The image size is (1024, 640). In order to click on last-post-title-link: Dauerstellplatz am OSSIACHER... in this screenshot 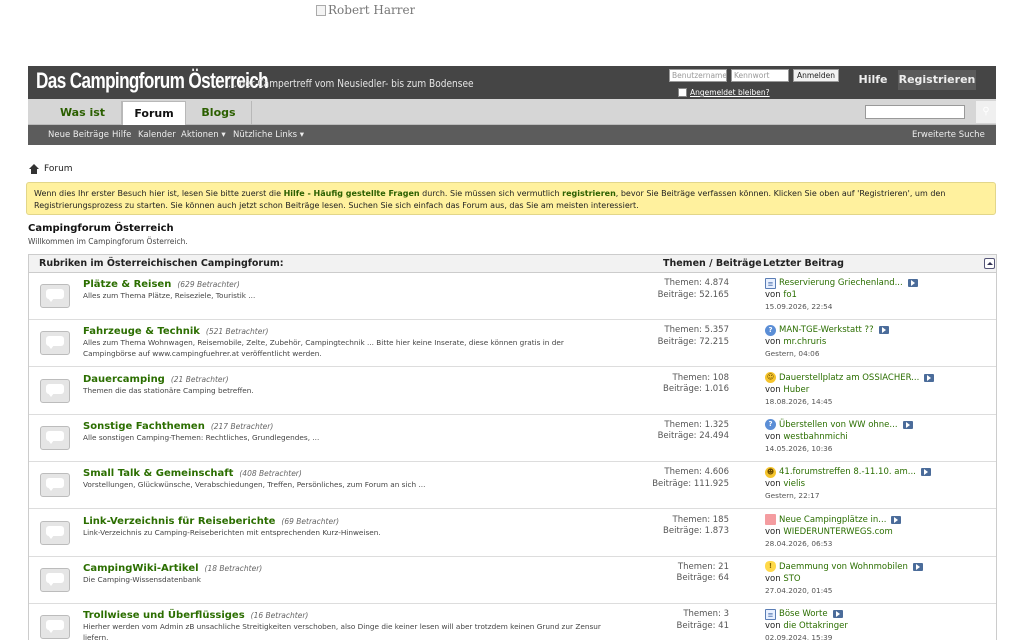, I will do `click(849, 378)`.